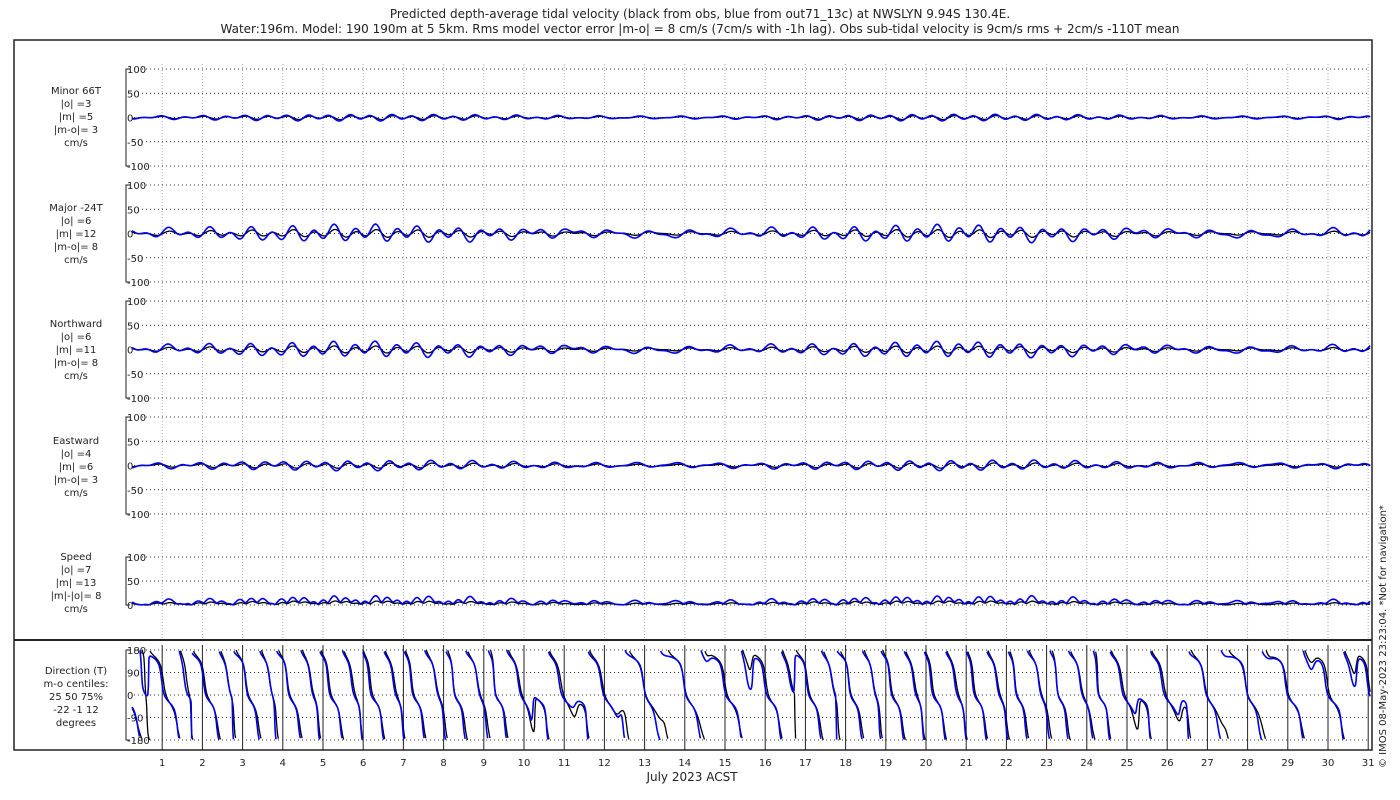 This screenshot has width=1400, height=800. What do you see at coordinates (162, 763) in the screenshot?
I see `x-tick-label: 1` at bounding box center [162, 763].